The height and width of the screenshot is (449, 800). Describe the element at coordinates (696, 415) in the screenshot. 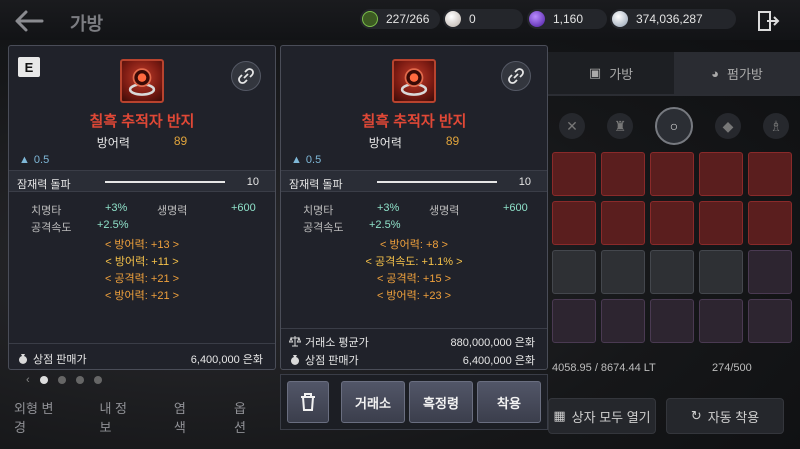

I see `refresh-icon: ↻` at that location.